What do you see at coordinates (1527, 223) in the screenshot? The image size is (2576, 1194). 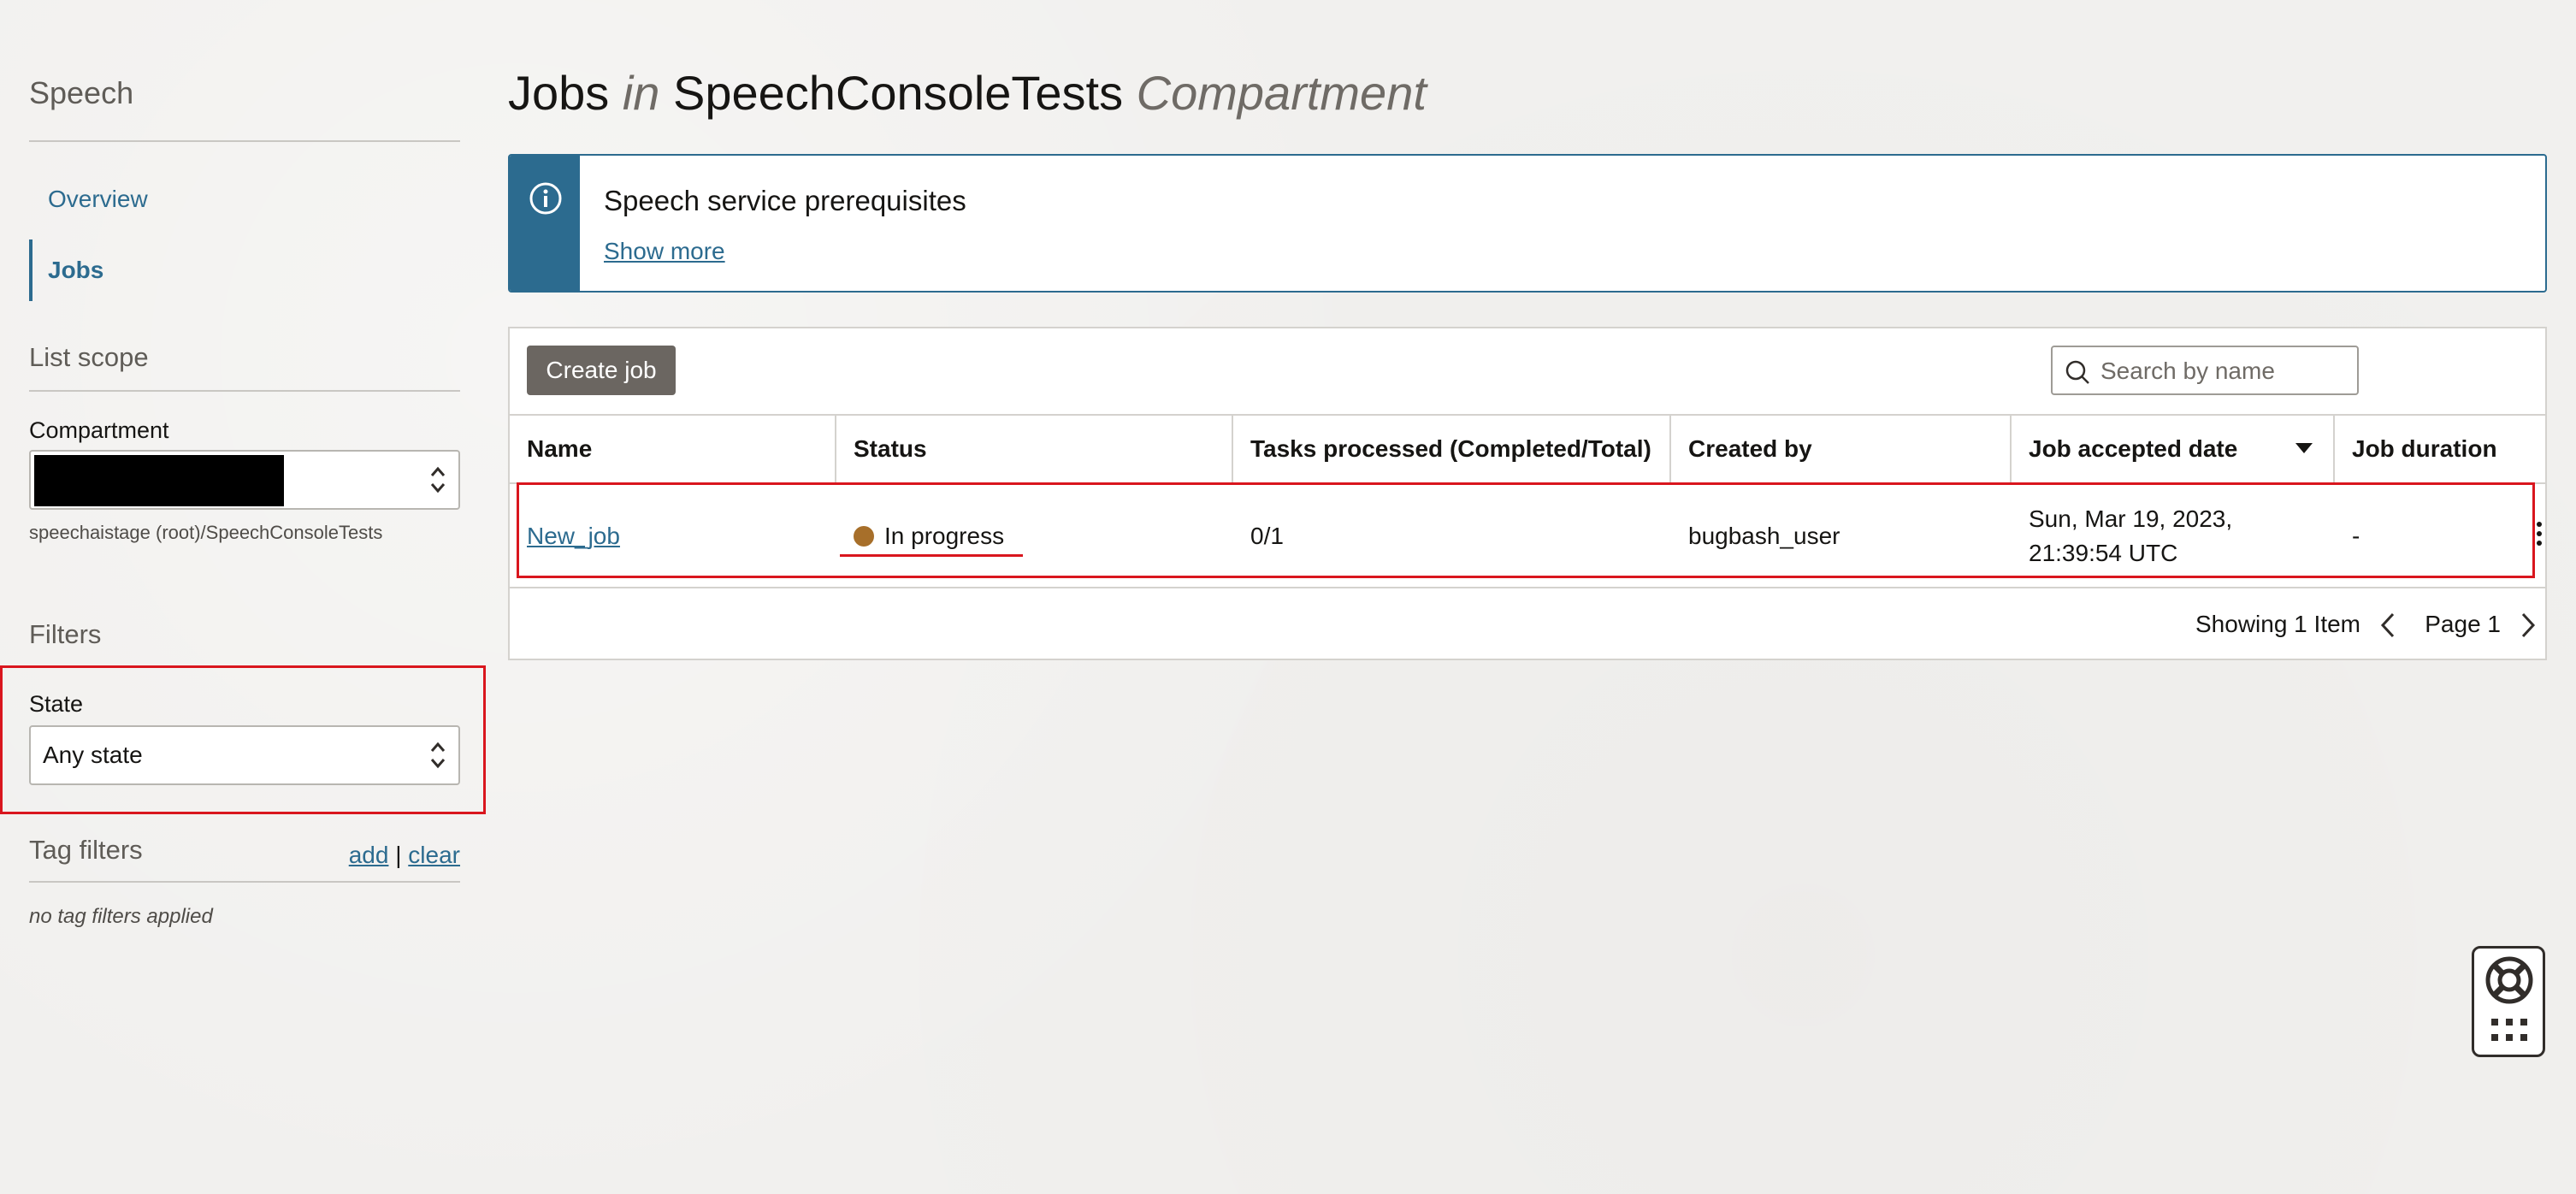 I see `info-banner: Speech service prerequisites Show more` at bounding box center [1527, 223].